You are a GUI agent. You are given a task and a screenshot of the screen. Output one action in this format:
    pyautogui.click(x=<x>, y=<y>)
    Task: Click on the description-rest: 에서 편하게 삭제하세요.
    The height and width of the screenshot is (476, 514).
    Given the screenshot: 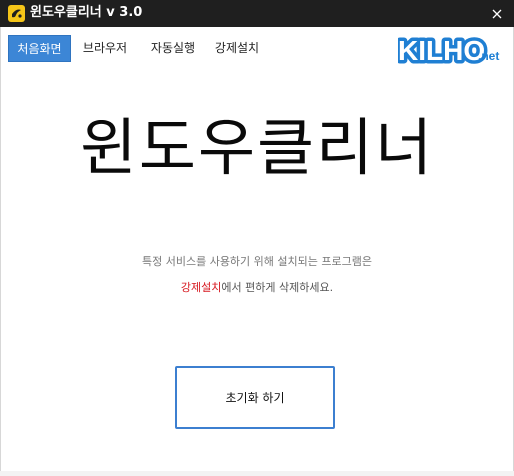 What is the action you would take?
    pyautogui.click(x=277, y=287)
    